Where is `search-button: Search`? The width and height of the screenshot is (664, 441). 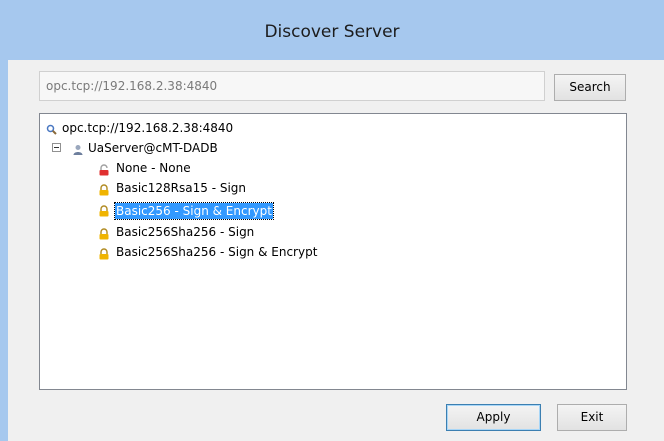 search-button: Search is located at coordinates (590, 87).